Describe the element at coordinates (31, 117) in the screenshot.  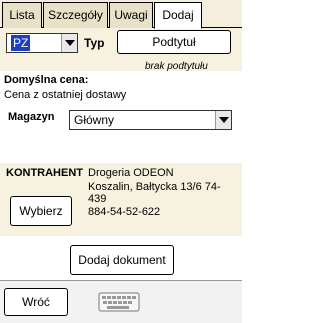
I see `warehouse-label: Magazyn` at that location.